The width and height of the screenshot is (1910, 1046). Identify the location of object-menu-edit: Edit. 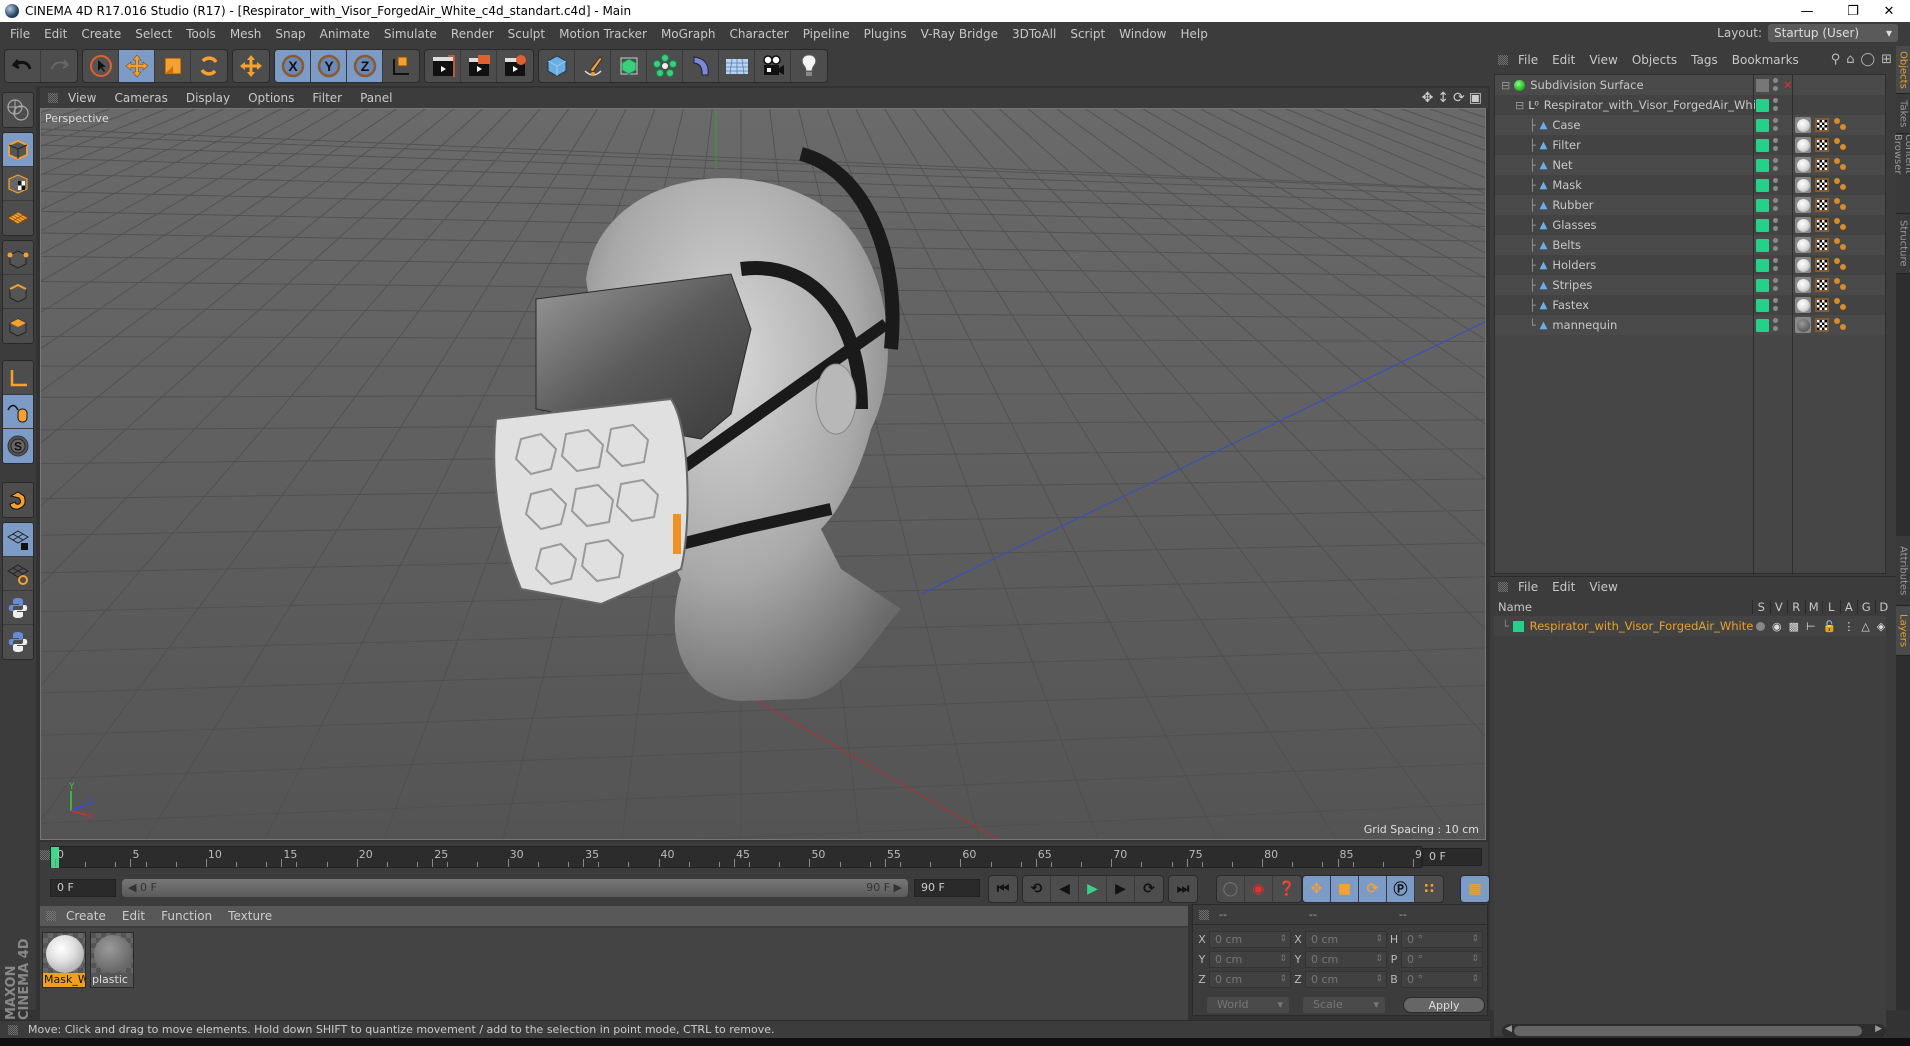
(1563, 60).